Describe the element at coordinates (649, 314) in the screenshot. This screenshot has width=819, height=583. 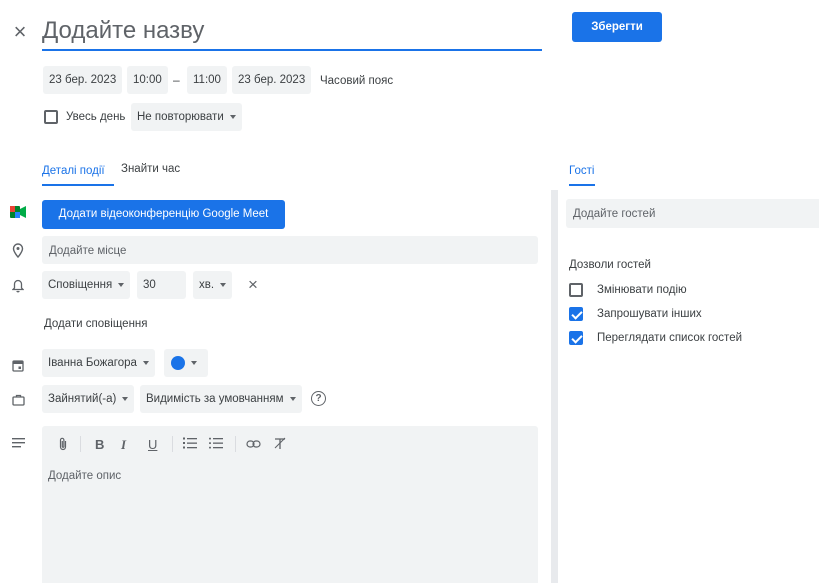
I see `permission-label: Запрошувати інших` at that location.